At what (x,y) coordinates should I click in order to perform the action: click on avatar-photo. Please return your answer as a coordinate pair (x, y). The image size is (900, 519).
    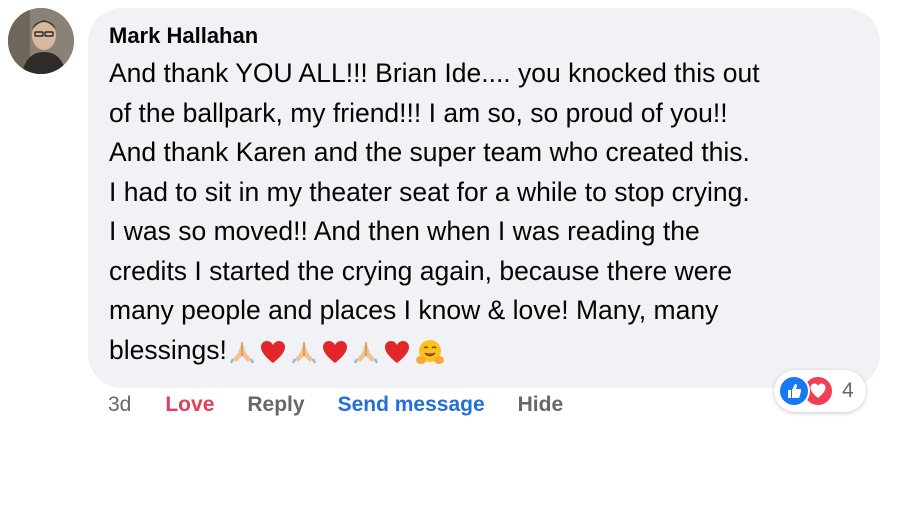
    Looking at the image, I should click on (41, 41).